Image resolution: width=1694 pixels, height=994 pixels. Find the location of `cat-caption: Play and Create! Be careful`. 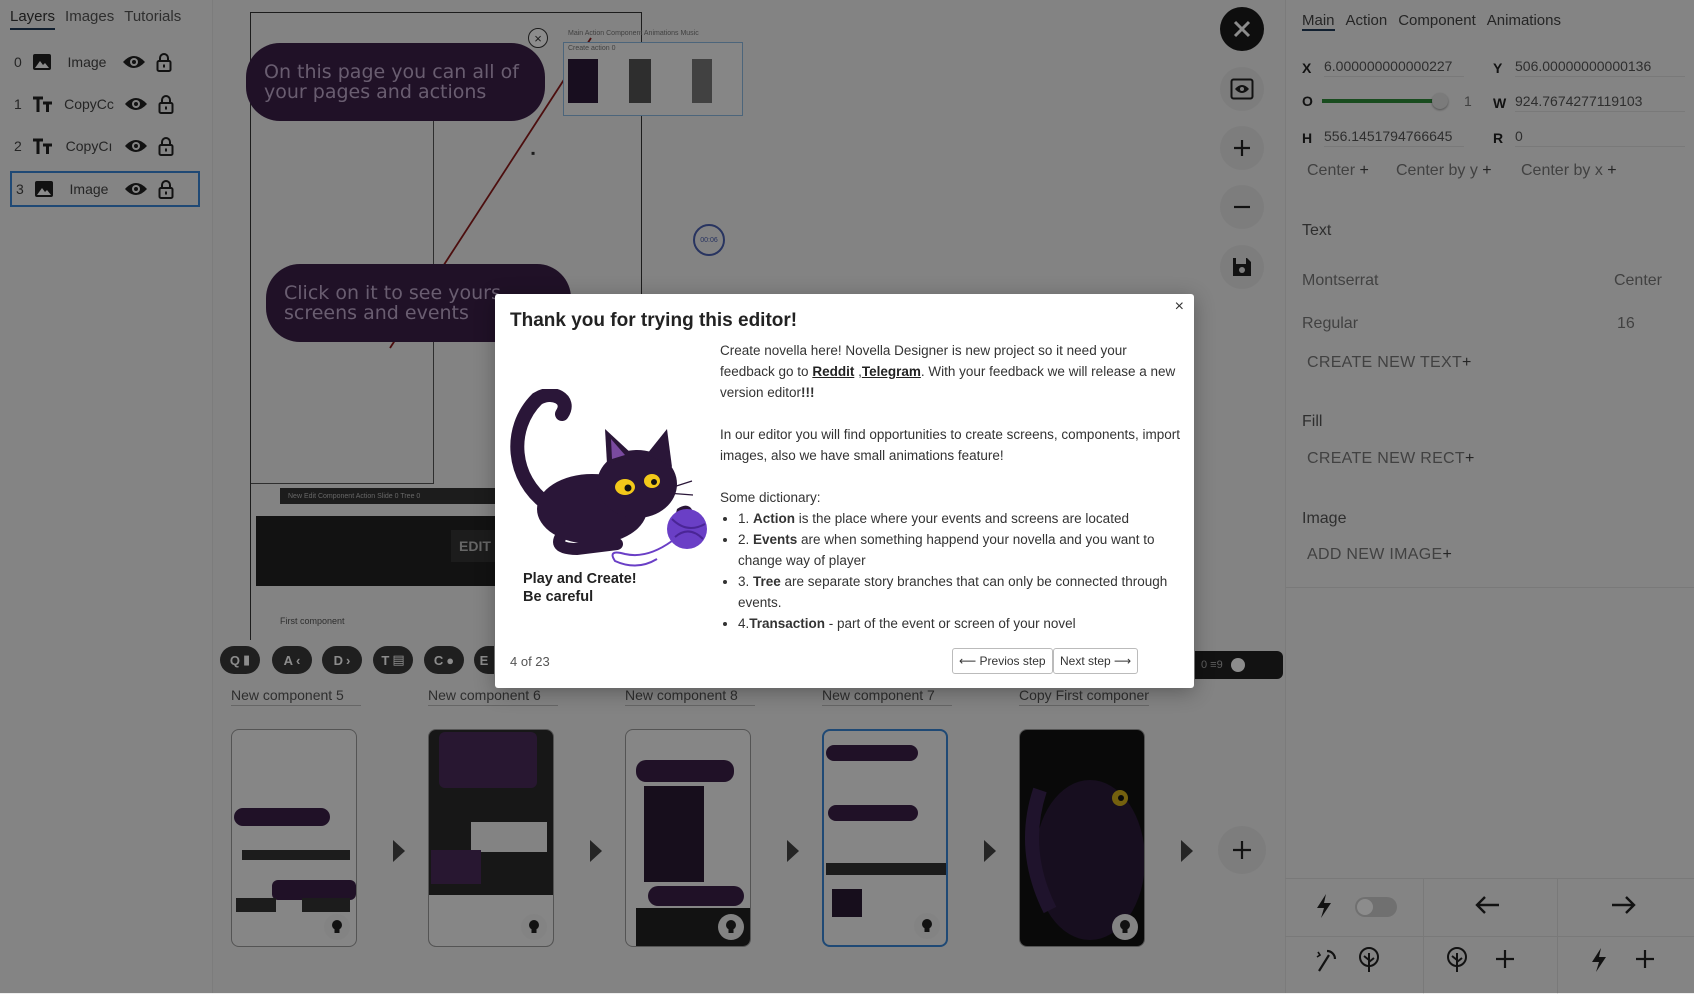

cat-caption: Play and Create! Be careful is located at coordinates (580, 588).